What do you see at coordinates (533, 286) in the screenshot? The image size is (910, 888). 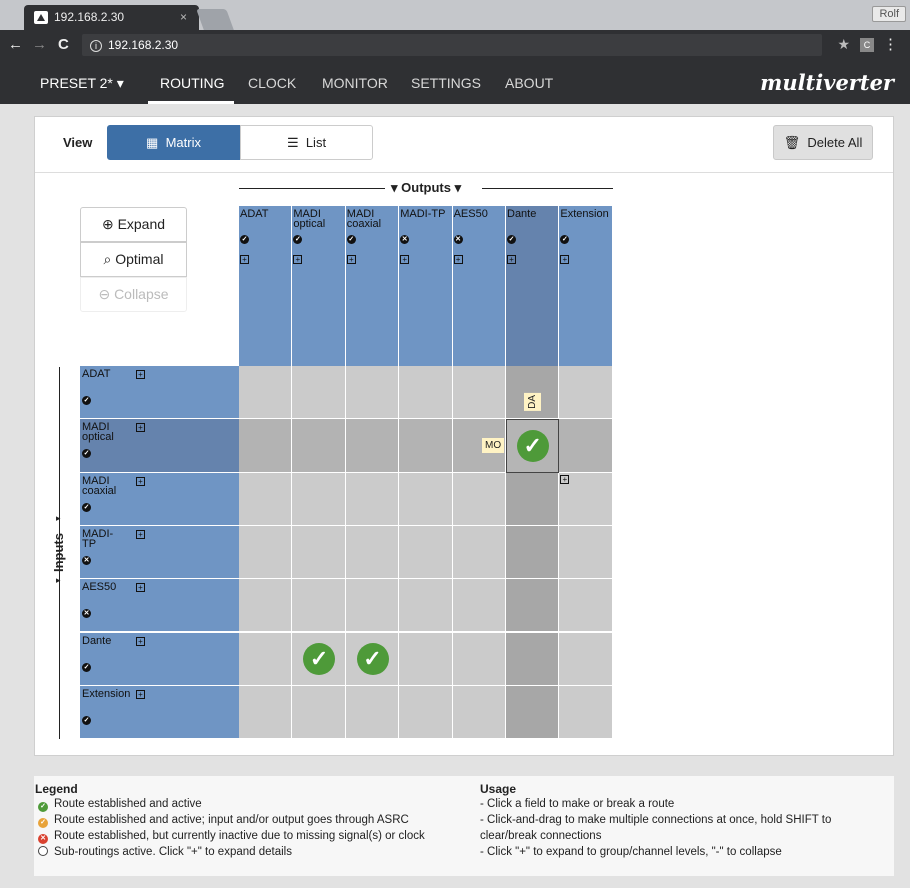 I see `output-header: Dante ✓ +` at bounding box center [533, 286].